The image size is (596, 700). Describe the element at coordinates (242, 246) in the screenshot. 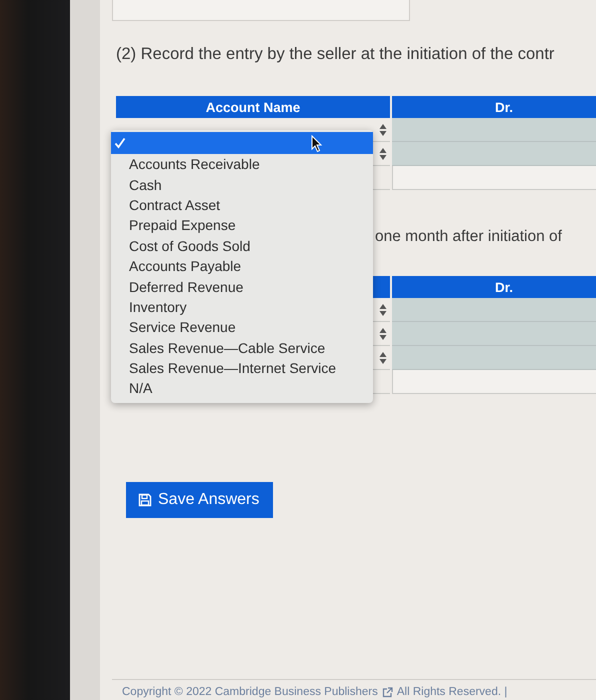

I see `dropdown-option: Cost of Goods Sold` at that location.